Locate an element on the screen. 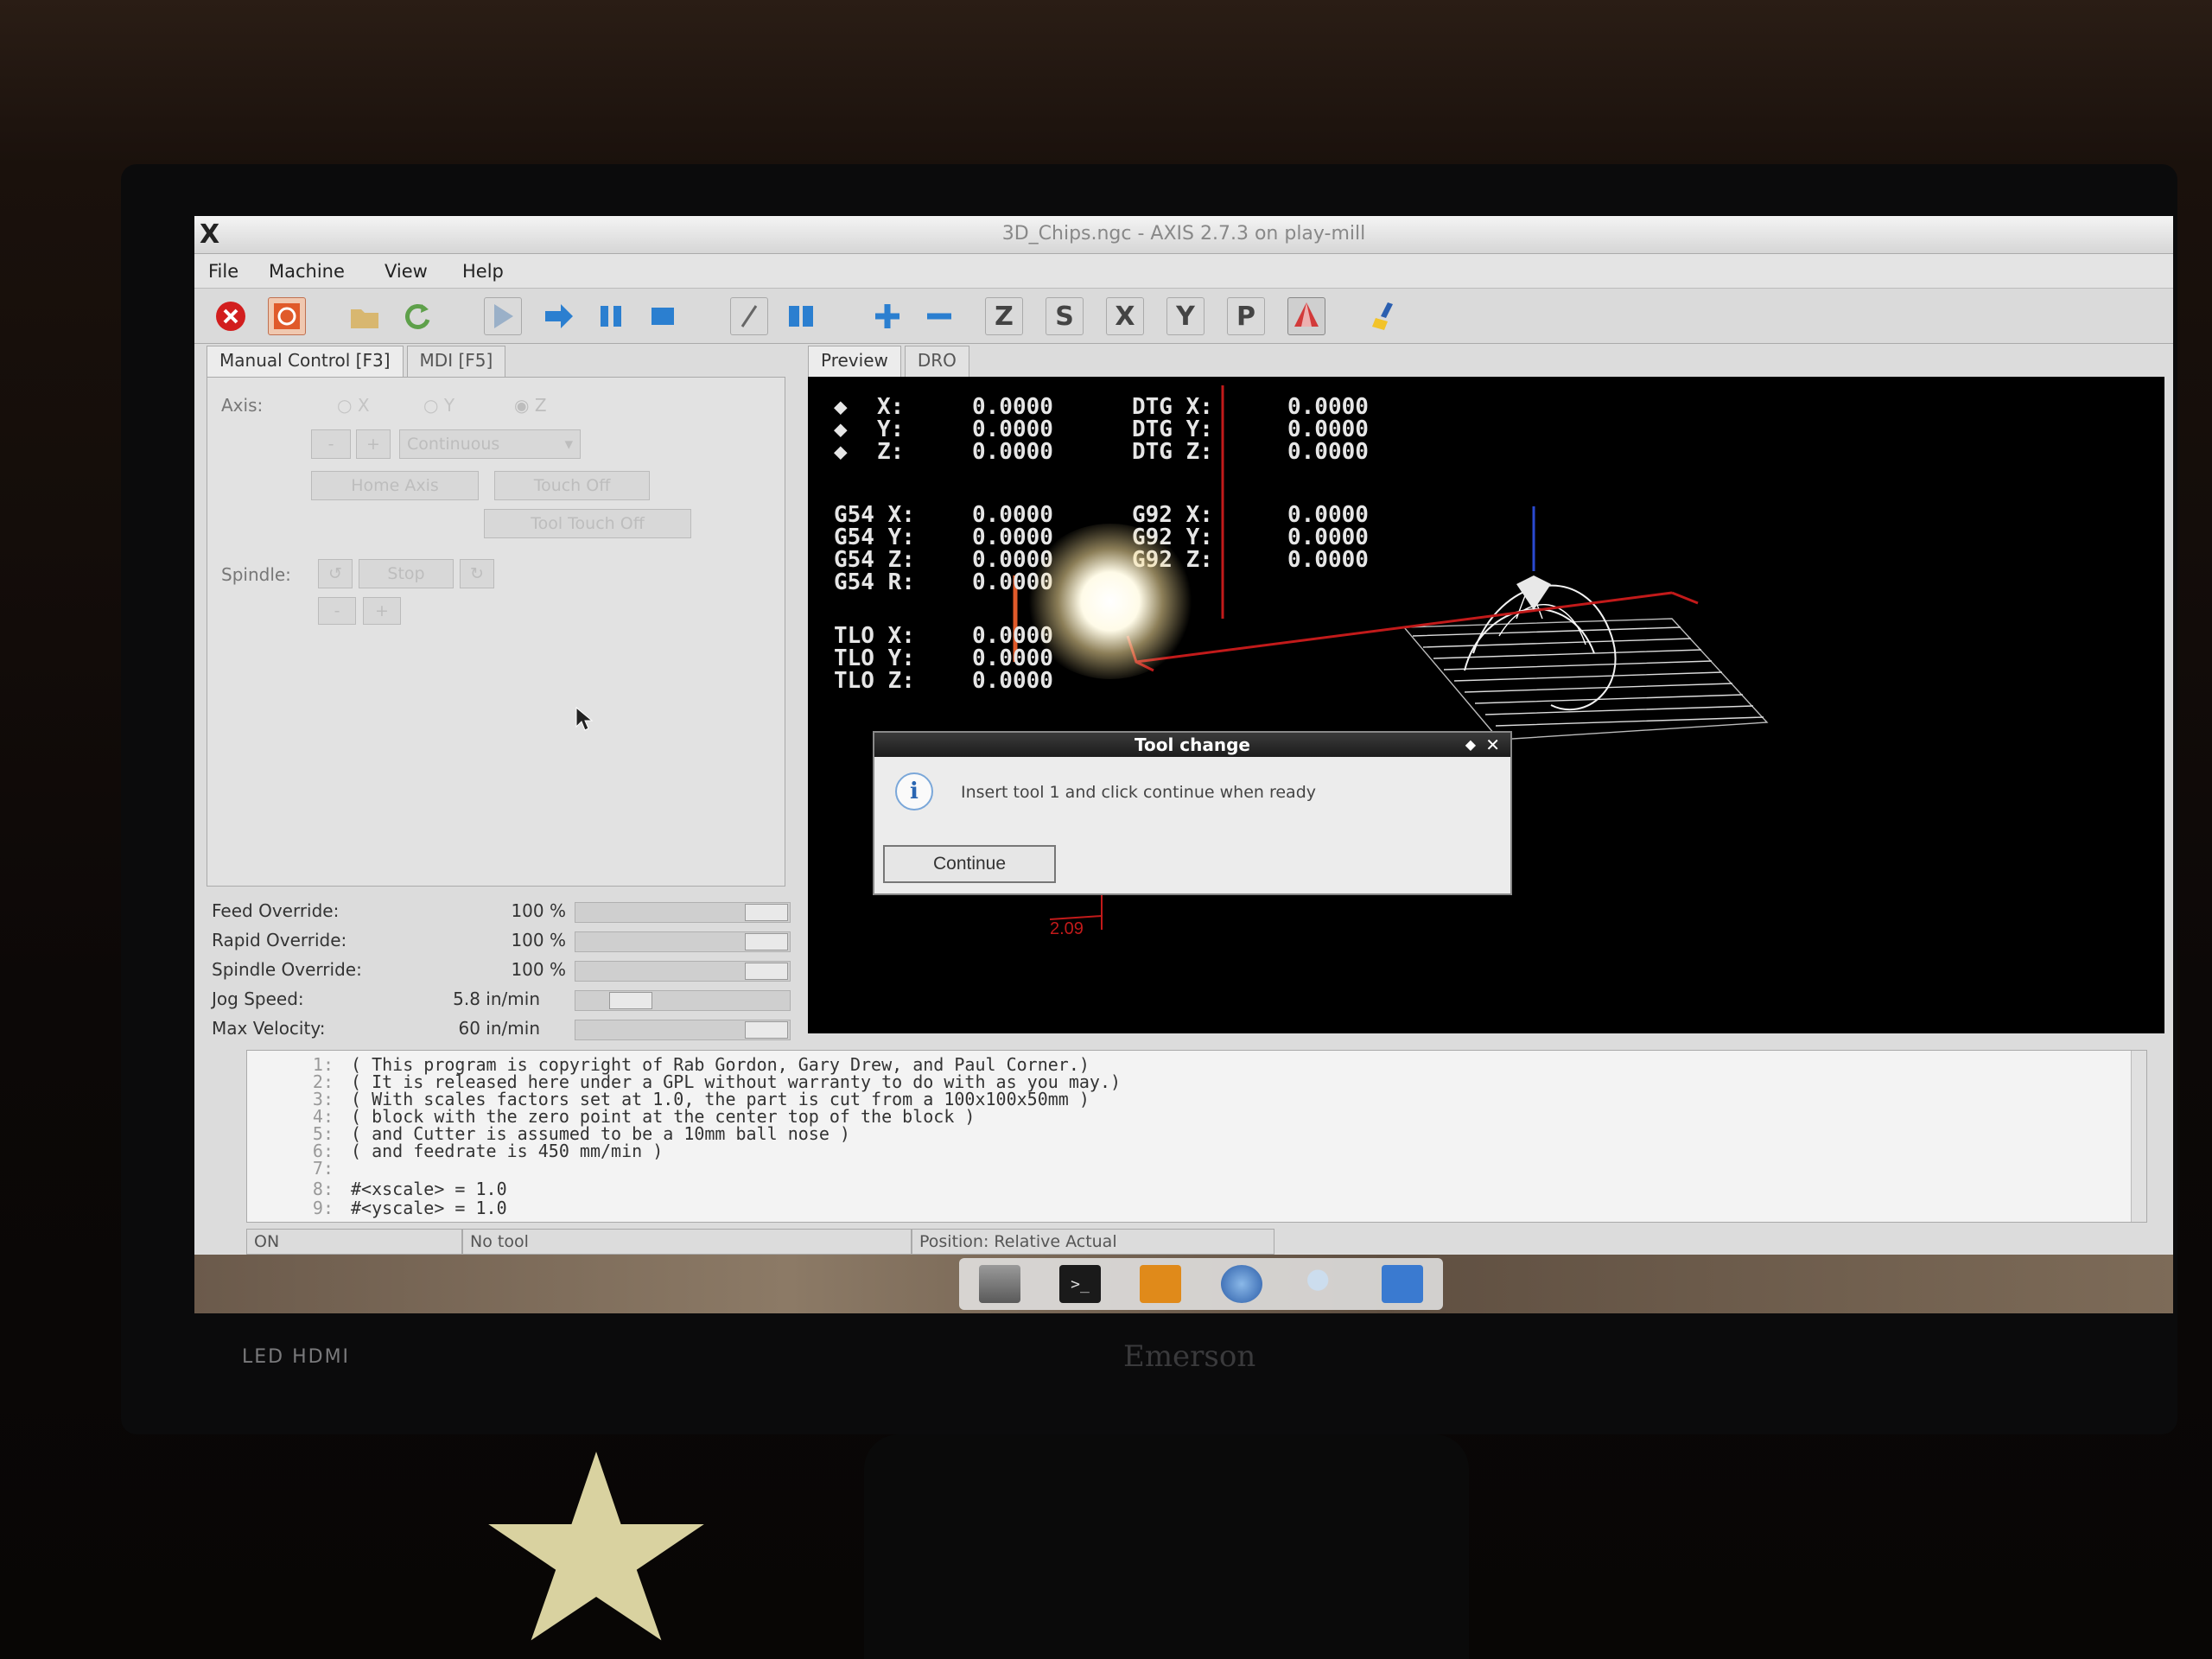 The width and height of the screenshot is (2212, 1659). clear-plot-button is located at coordinates (1384, 316).